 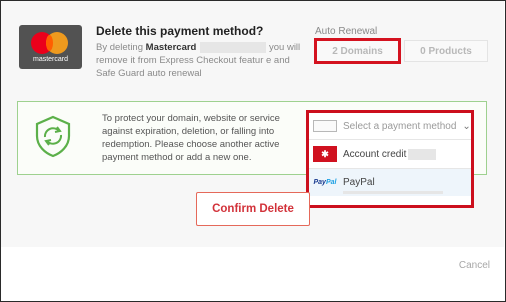 What do you see at coordinates (325, 126) in the screenshot?
I see `card-placeholder-icon` at bounding box center [325, 126].